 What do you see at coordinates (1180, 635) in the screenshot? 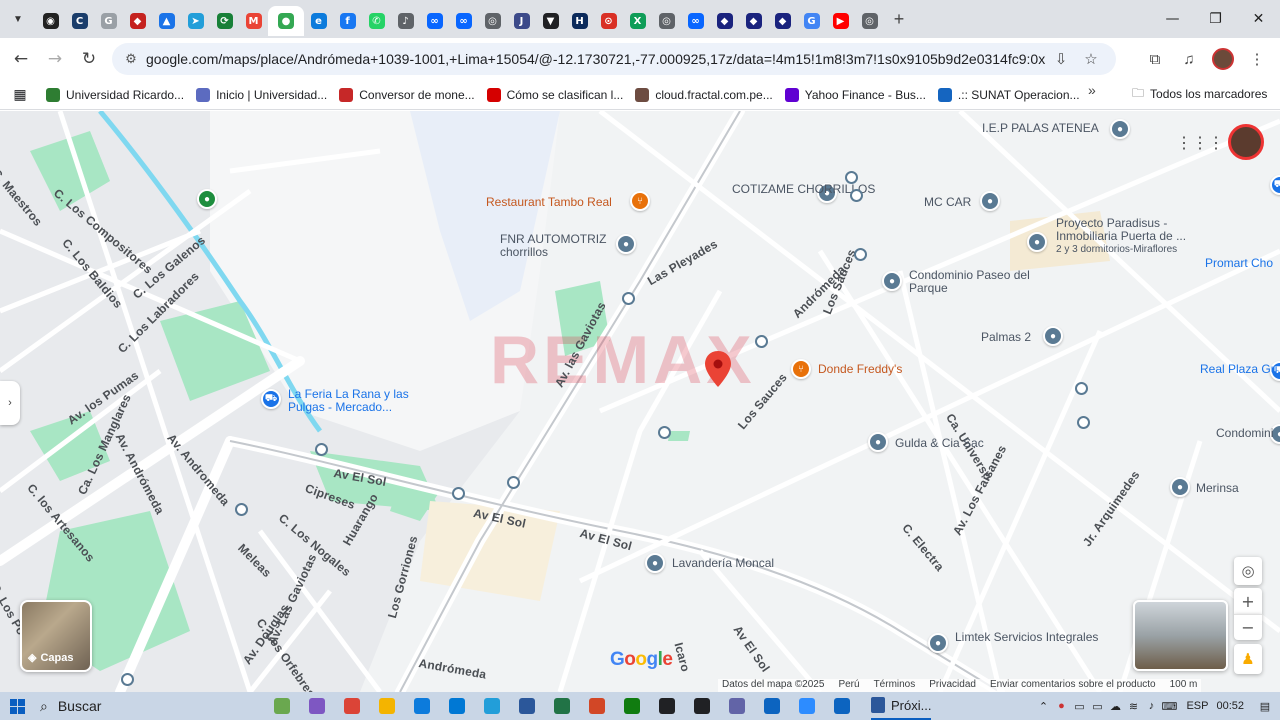
I see `street-view-preview` at bounding box center [1180, 635].